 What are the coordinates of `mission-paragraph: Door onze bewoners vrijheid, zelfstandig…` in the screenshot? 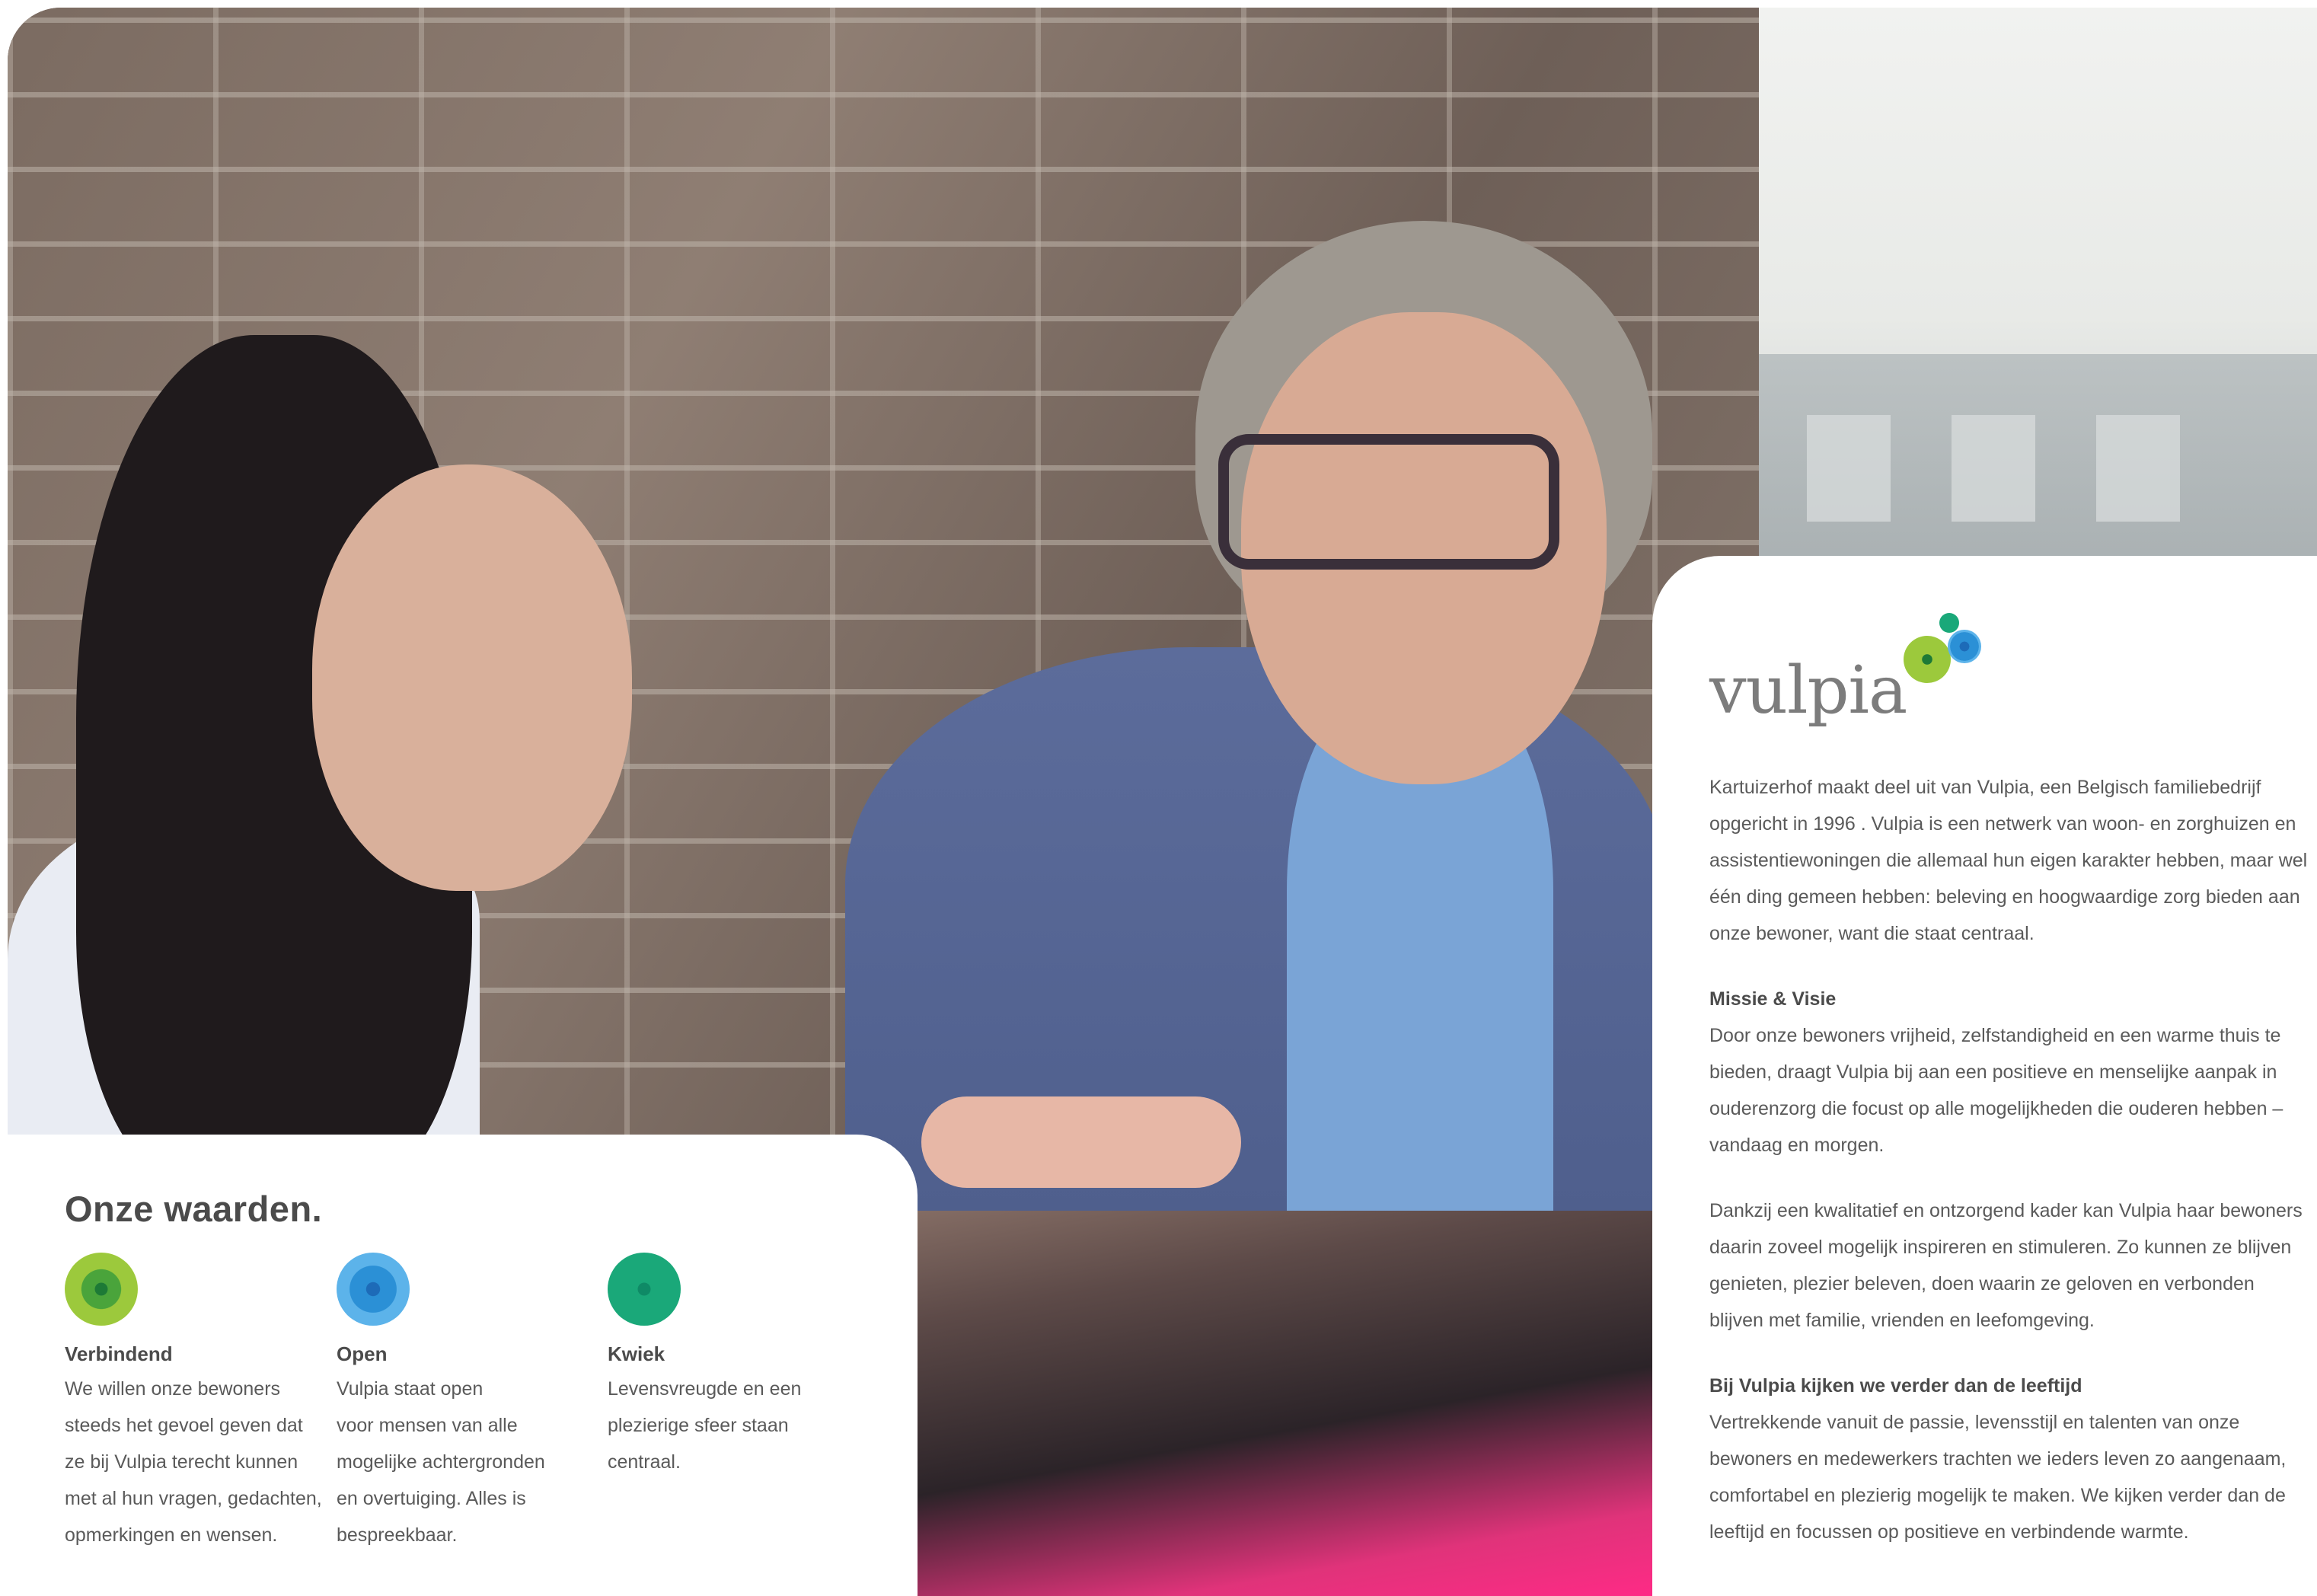 It's located at (1996, 1090).